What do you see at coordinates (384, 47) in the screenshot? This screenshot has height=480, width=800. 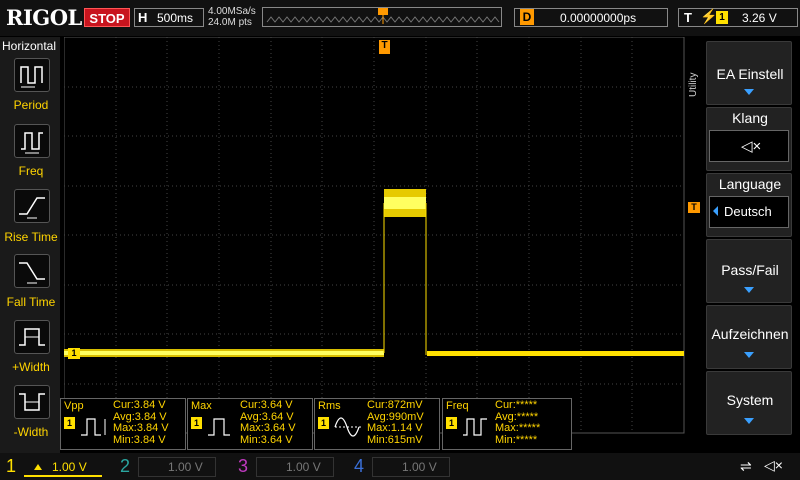 I see `trigger-position-marker: T` at bounding box center [384, 47].